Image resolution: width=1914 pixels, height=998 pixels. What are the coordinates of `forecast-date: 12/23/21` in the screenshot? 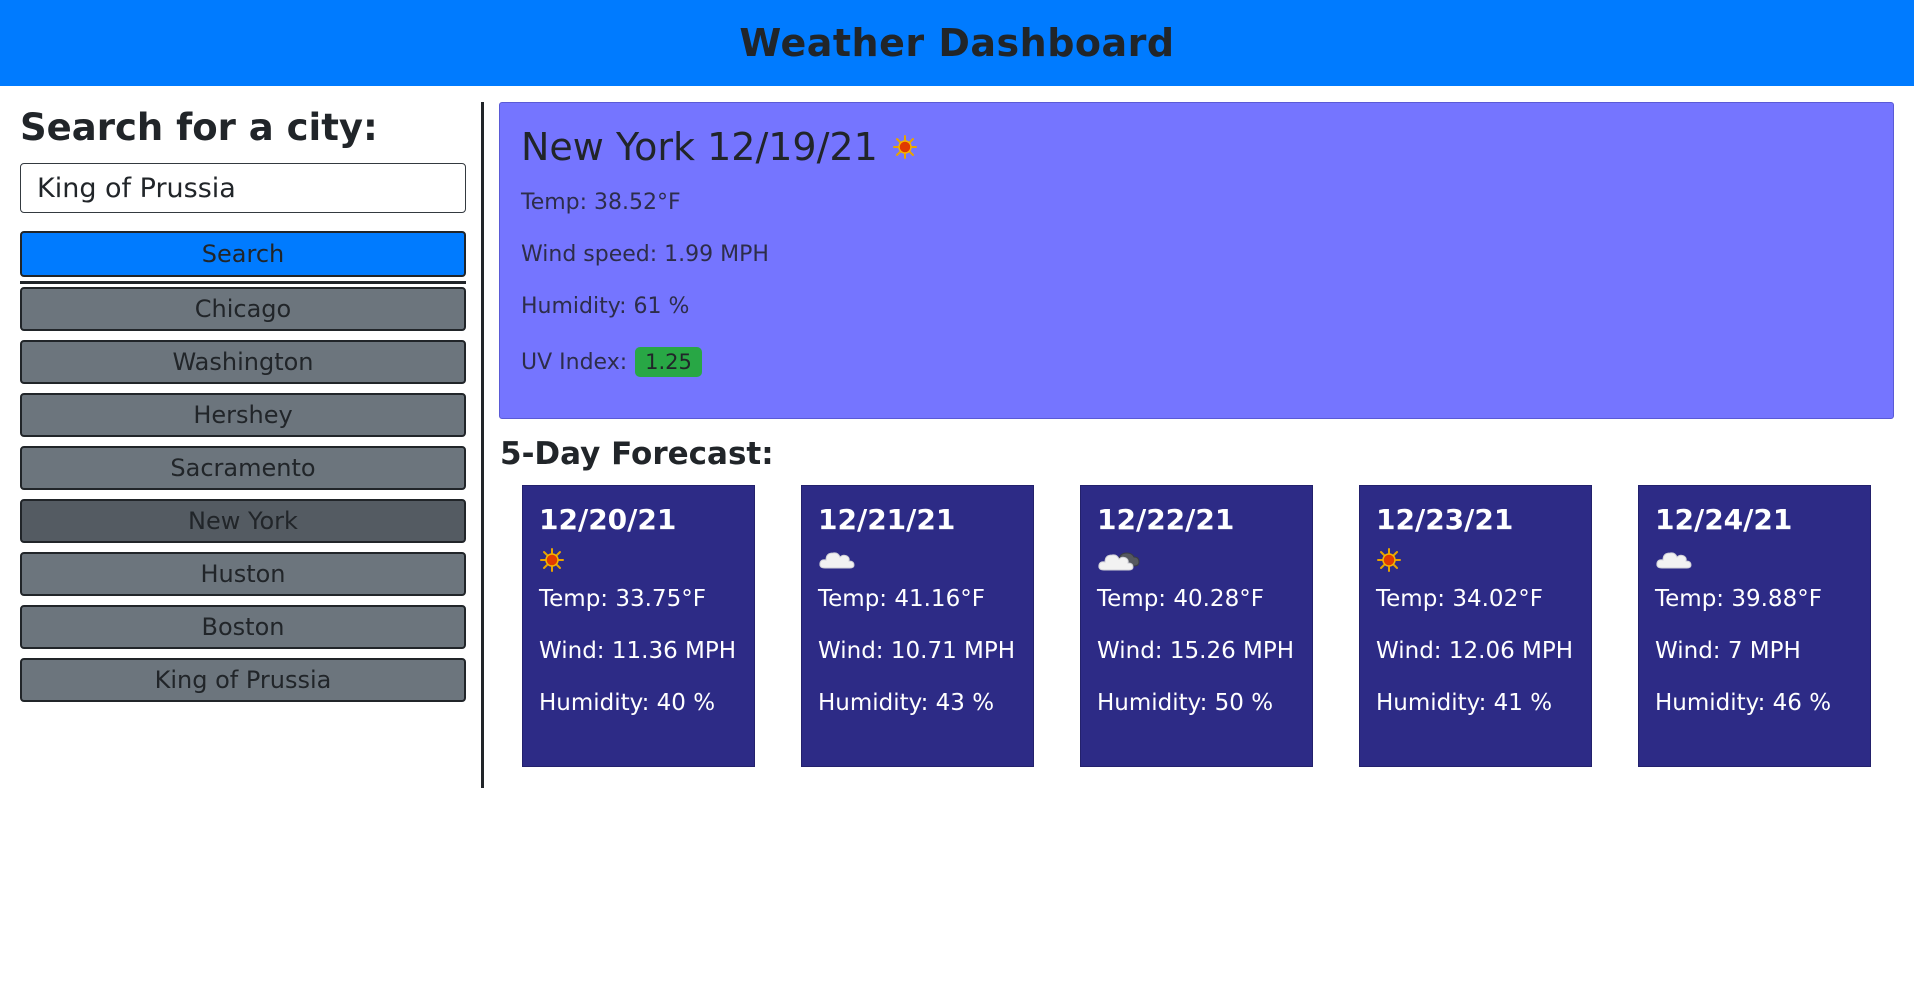 It's located at (1445, 519).